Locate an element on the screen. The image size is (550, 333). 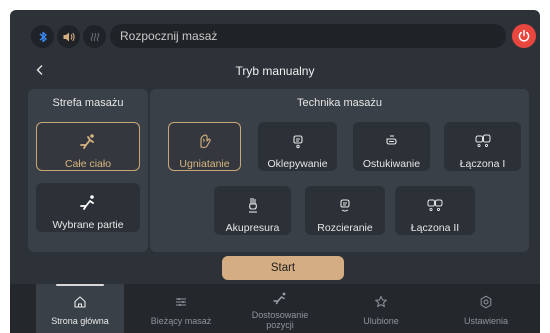
technique-option-kneading: Ugniatanie is located at coordinates (204, 146).